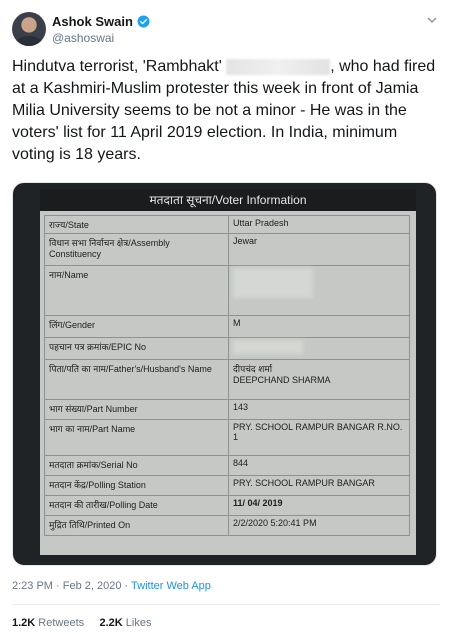 This screenshot has width=452, height=634. Describe the element at coordinates (319, 326) in the screenshot. I see `row-value: M` at that location.